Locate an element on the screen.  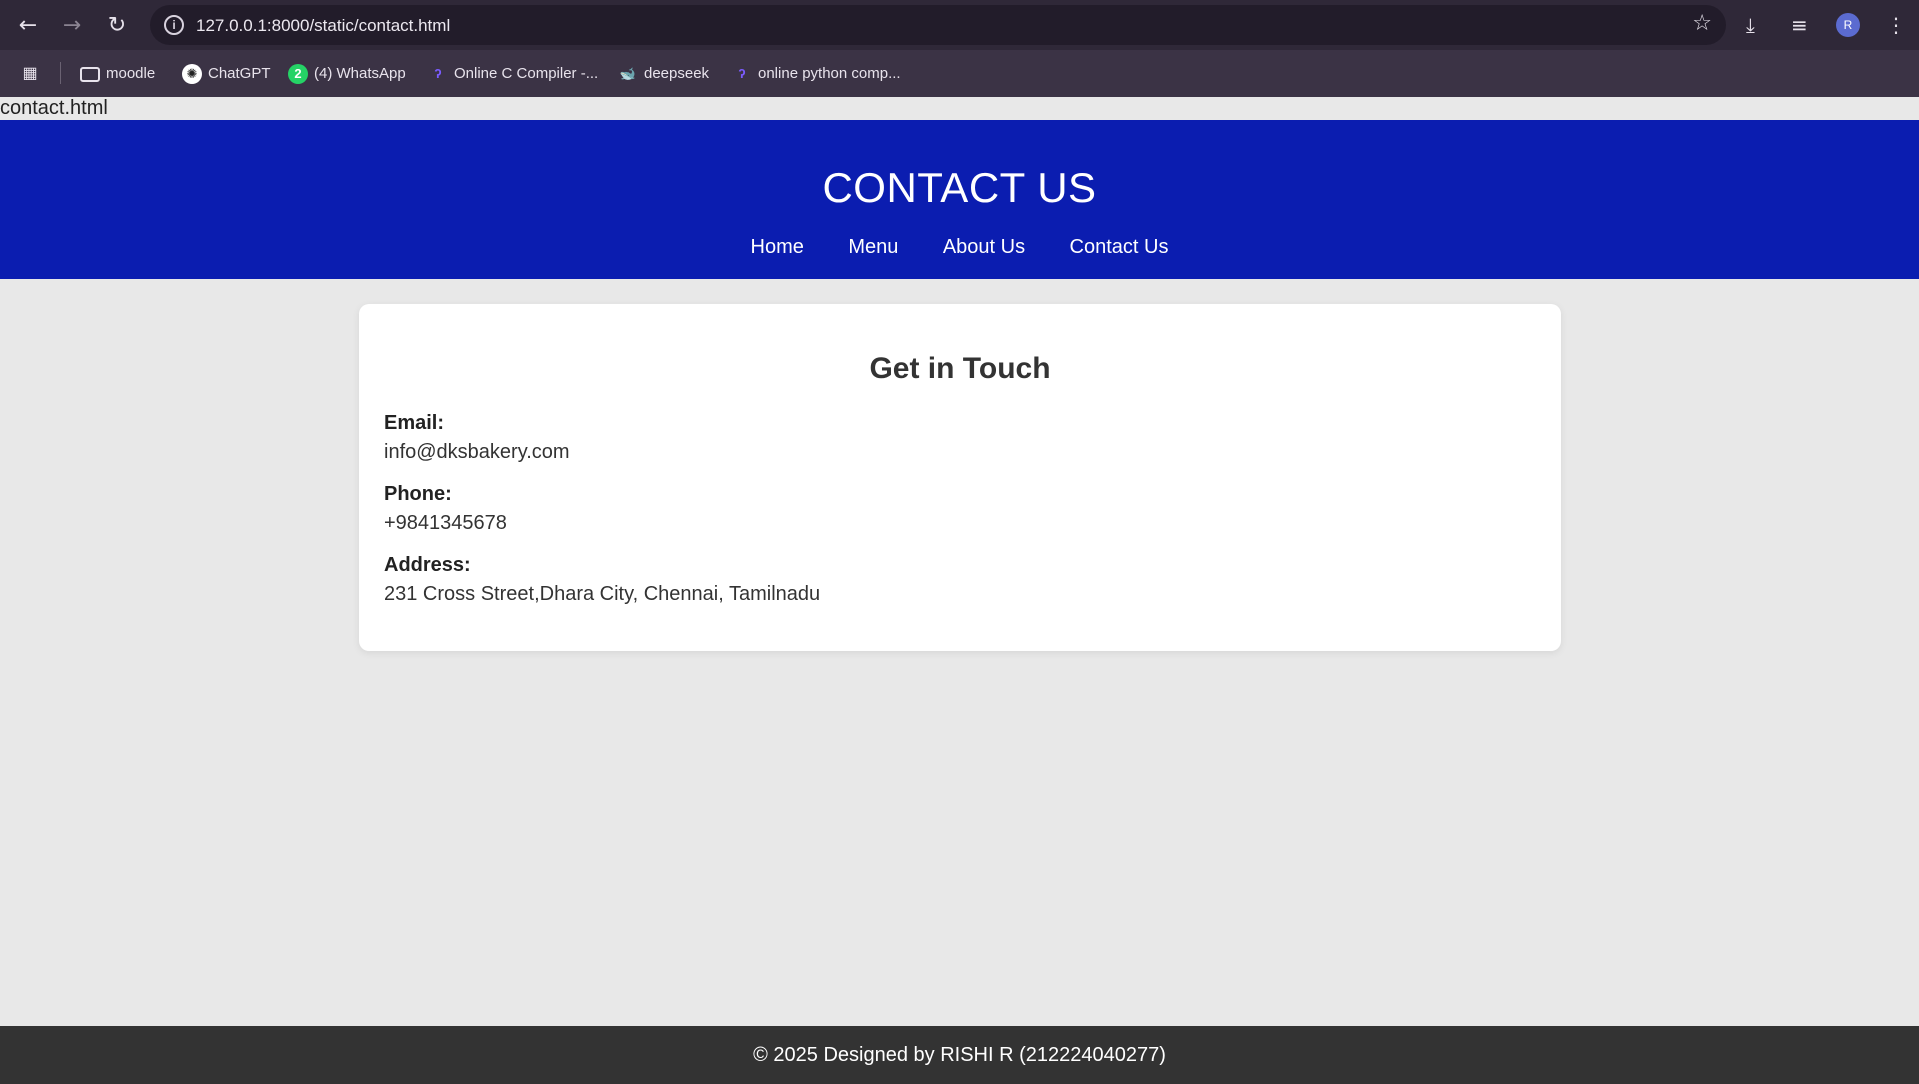
whatsapp-icon: 2 is located at coordinates (298, 74).